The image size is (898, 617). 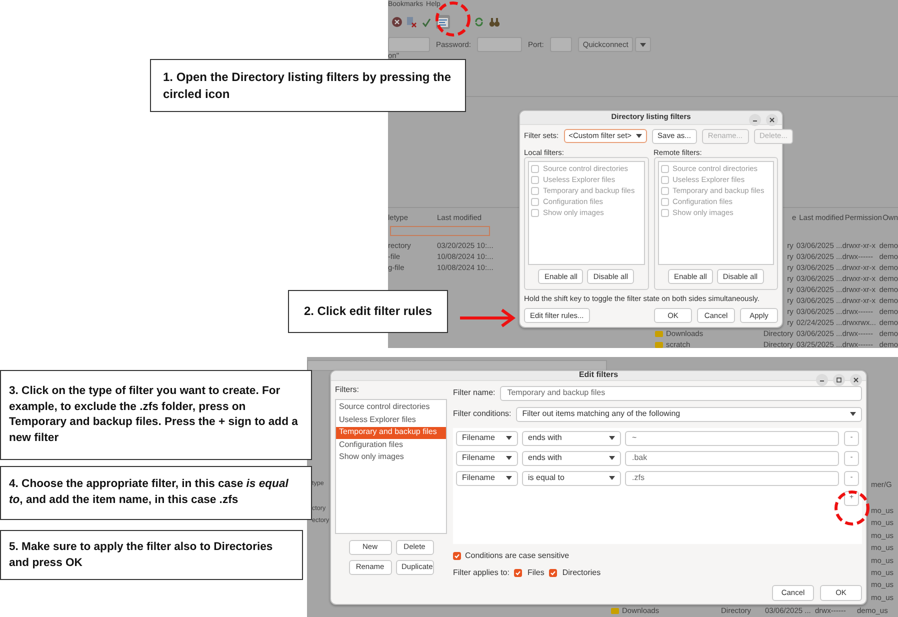 I want to click on value-field: ~, so click(x=732, y=438).